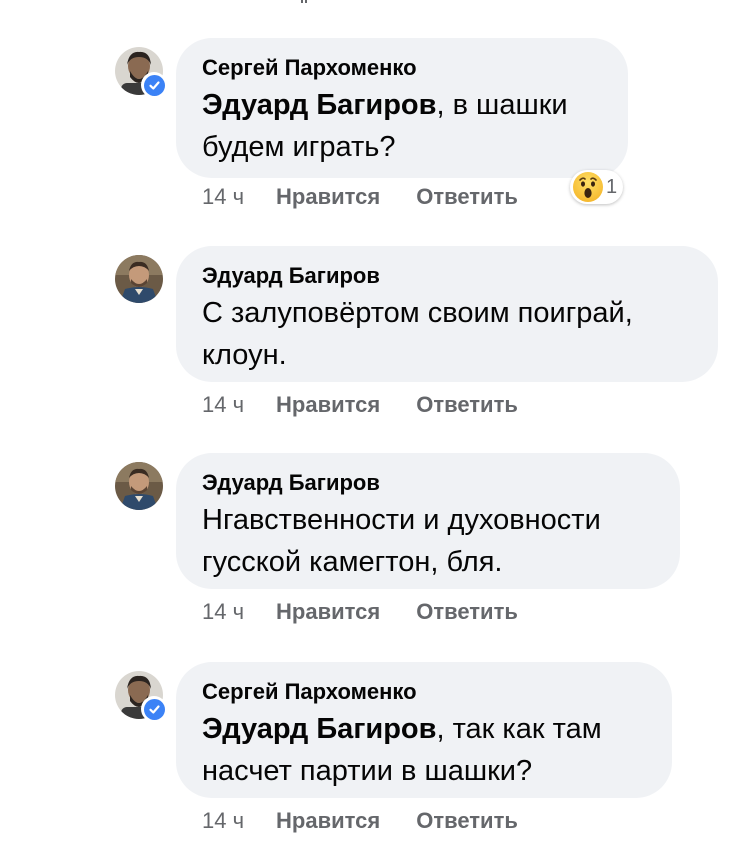  What do you see at coordinates (244, 355) in the screenshot?
I see `comment-text-line2: клоун.` at bounding box center [244, 355].